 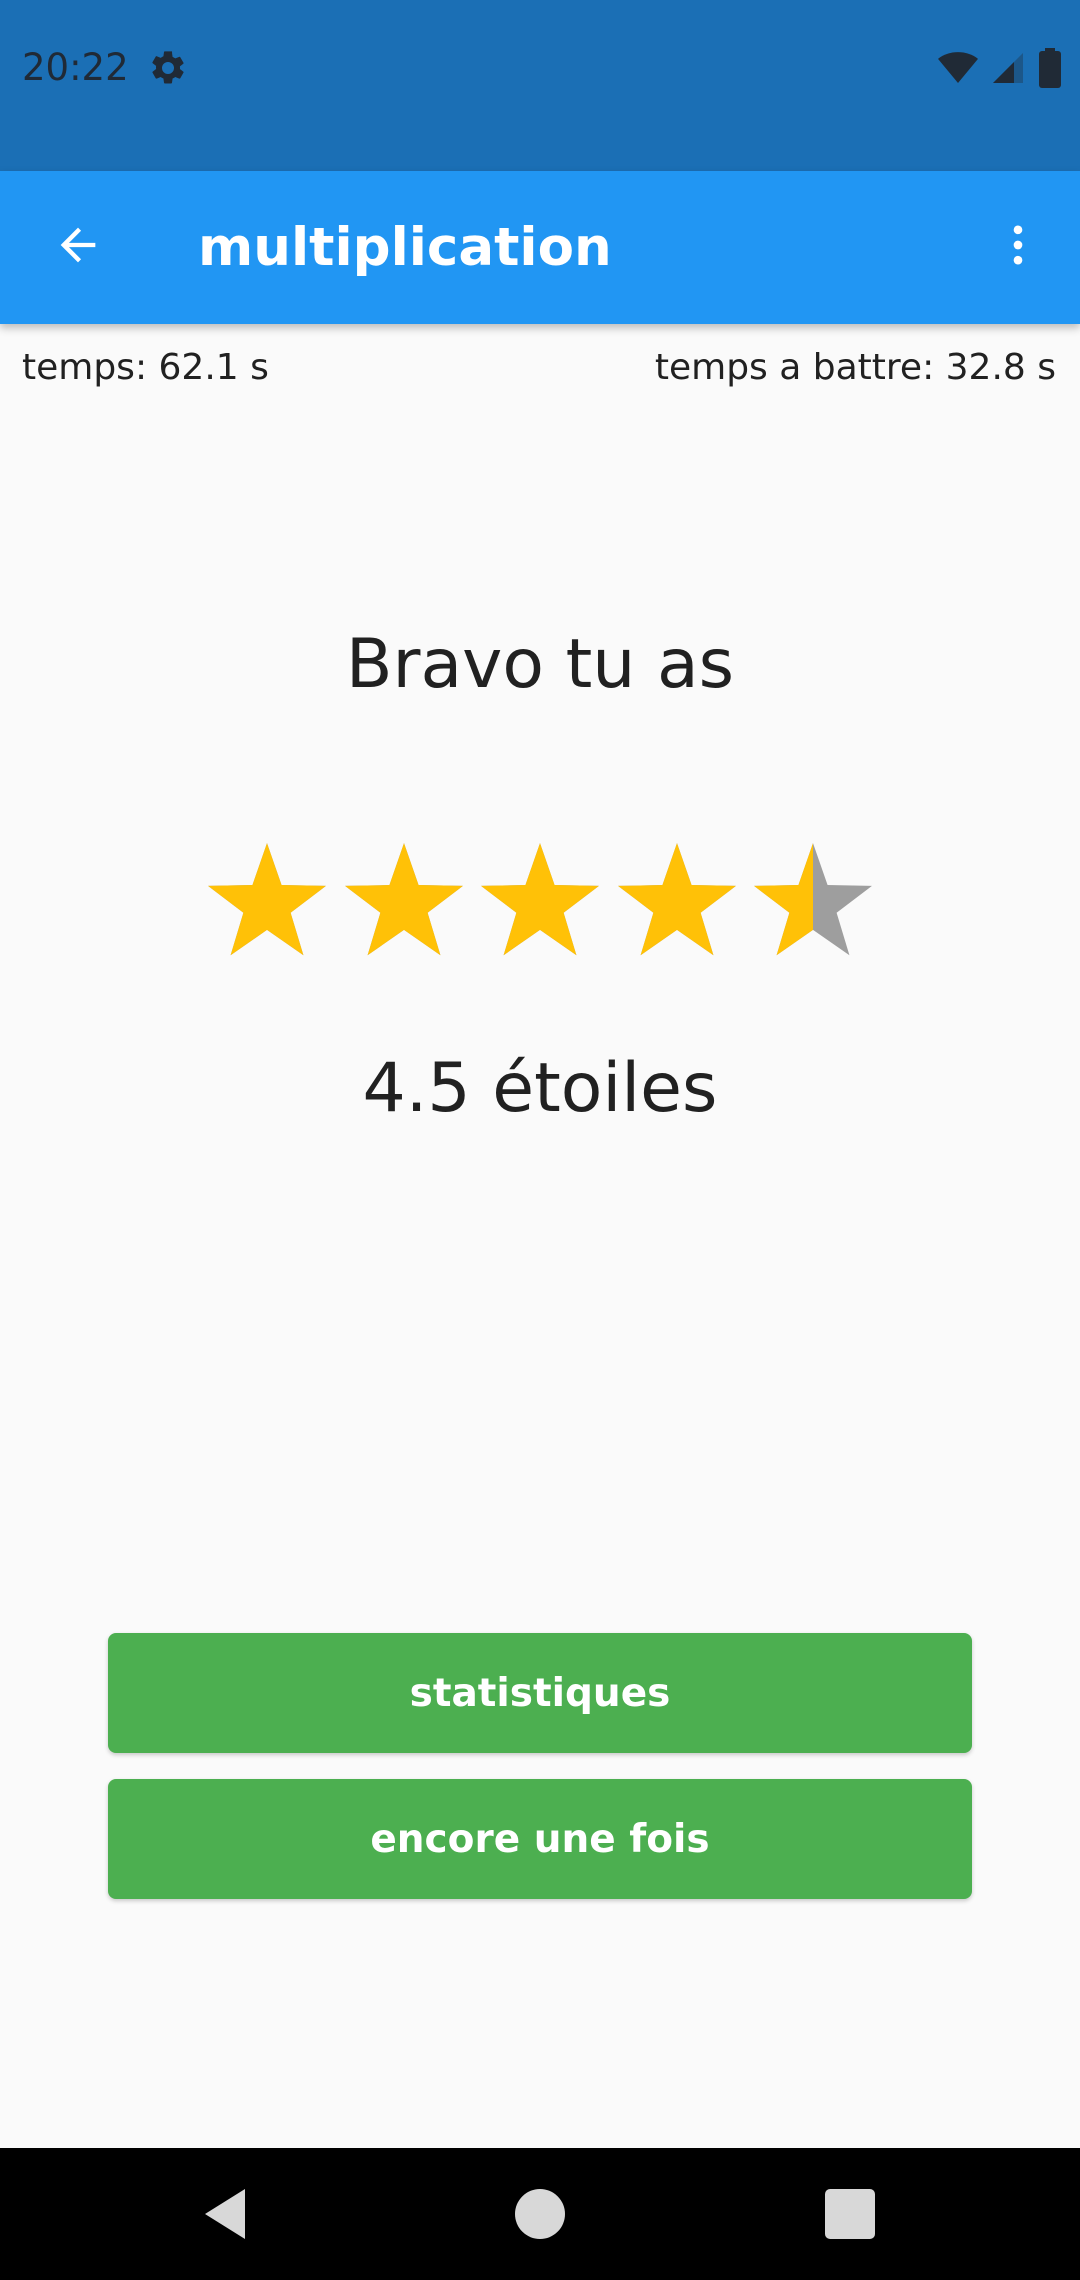 I want to click on app-bar: multiplication, so click(x=540, y=247).